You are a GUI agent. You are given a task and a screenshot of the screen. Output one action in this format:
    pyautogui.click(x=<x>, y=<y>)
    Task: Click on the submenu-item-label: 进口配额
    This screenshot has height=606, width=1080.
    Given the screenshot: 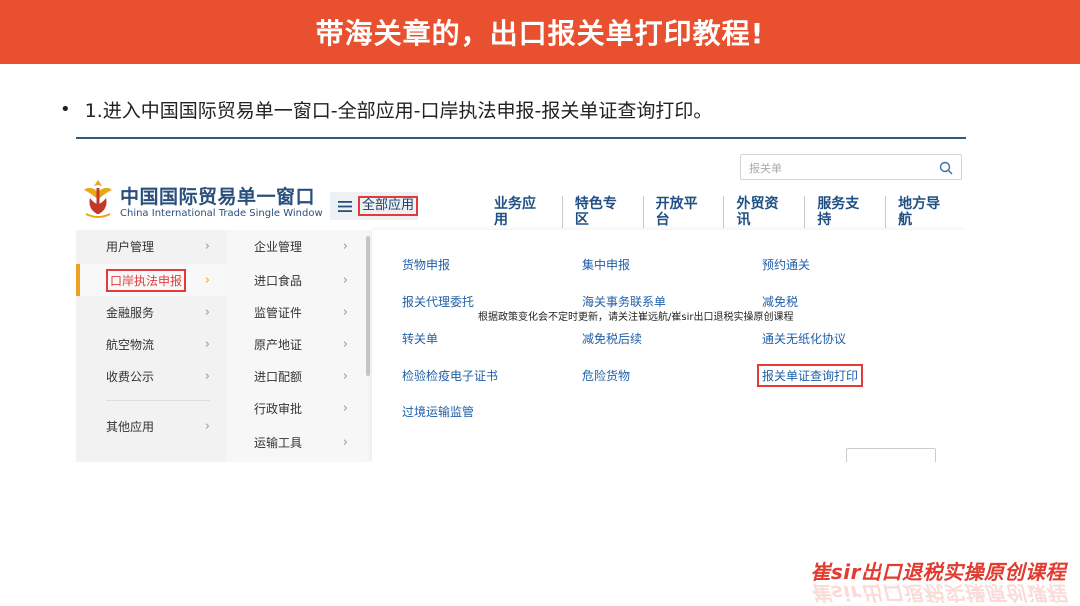 What is the action you would take?
    pyautogui.click(x=278, y=376)
    